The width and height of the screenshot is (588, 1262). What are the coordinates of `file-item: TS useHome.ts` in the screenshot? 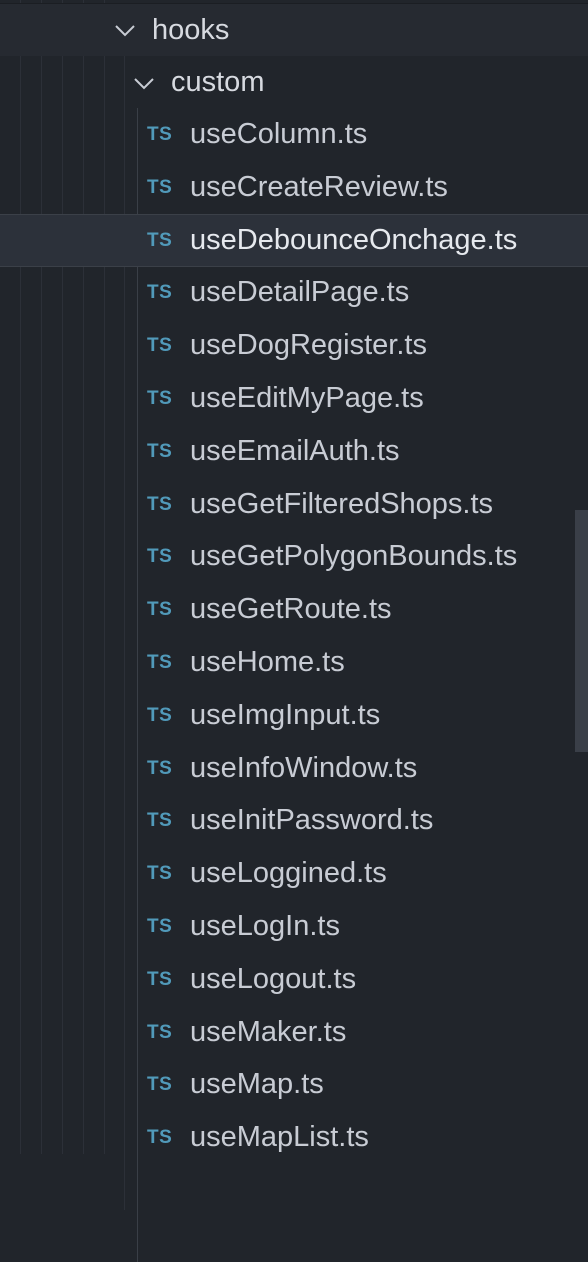 It's located at (294, 662).